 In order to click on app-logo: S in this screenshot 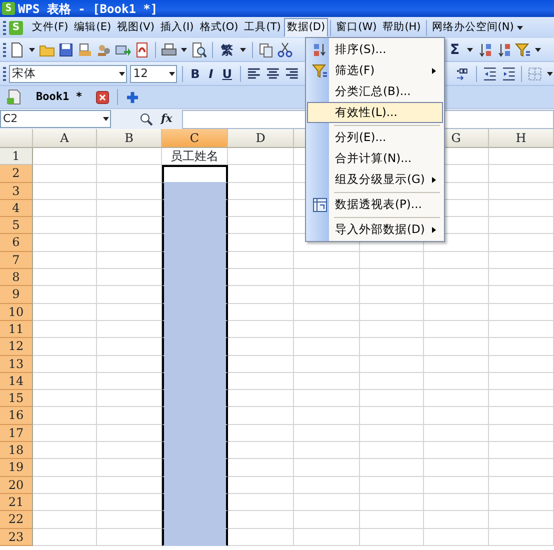, I will do `click(8, 8)`.